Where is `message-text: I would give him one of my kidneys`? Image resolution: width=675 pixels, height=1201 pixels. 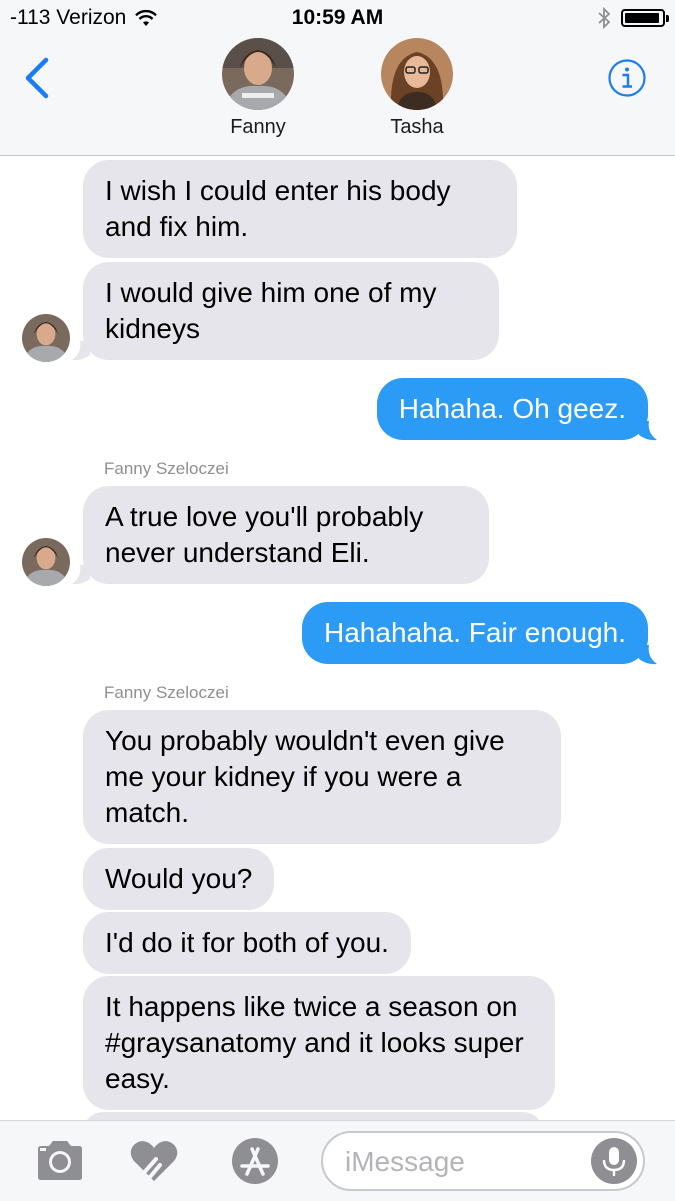
message-text: I would give him one of my kidneys is located at coordinates (271, 310).